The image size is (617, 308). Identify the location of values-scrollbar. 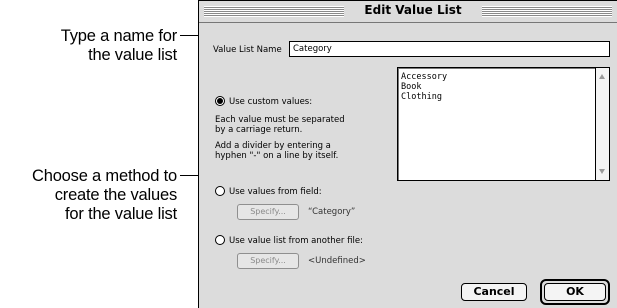
(602, 124).